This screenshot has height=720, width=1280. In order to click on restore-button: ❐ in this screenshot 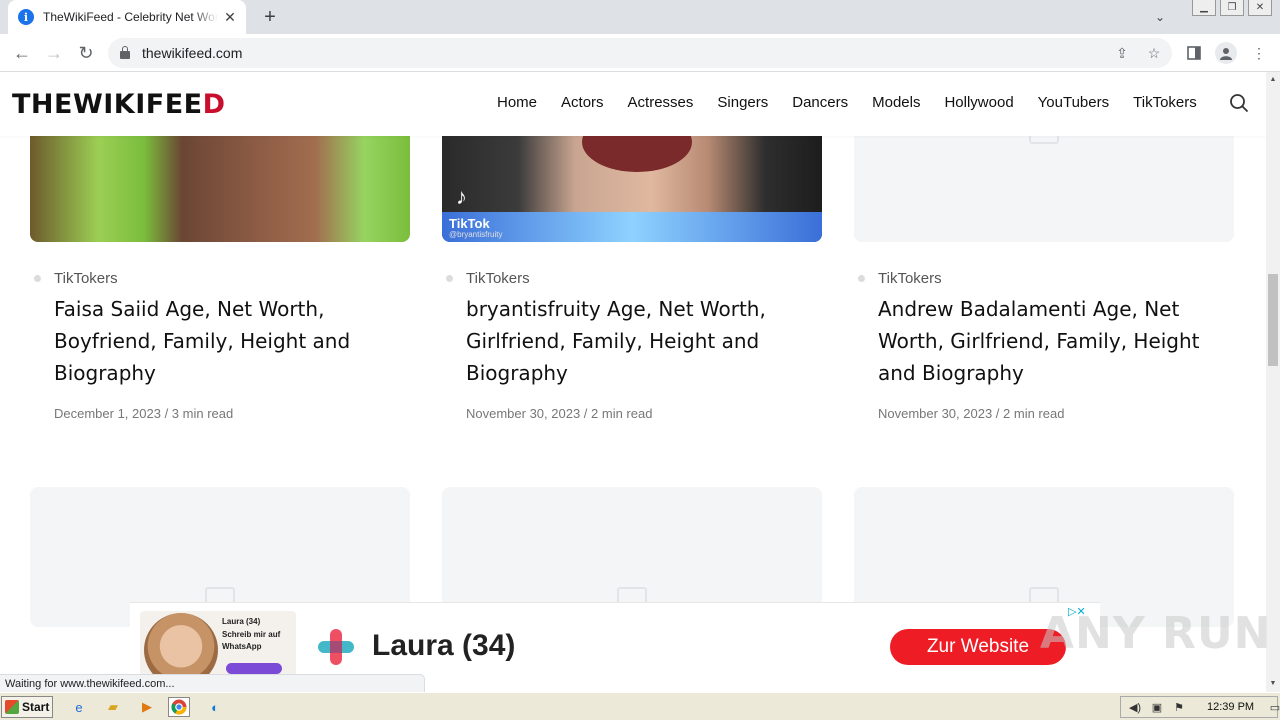, I will do `click(1232, 8)`.